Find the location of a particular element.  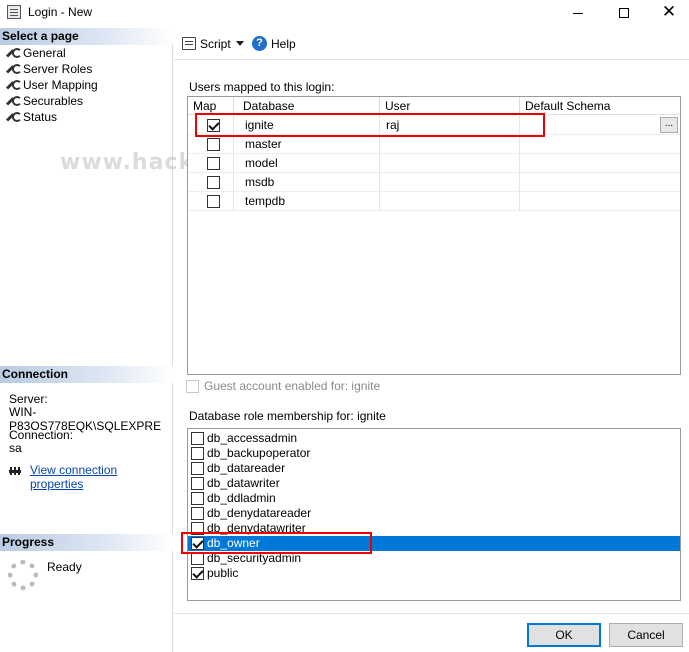

table-row: master is located at coordinates (434, 144).